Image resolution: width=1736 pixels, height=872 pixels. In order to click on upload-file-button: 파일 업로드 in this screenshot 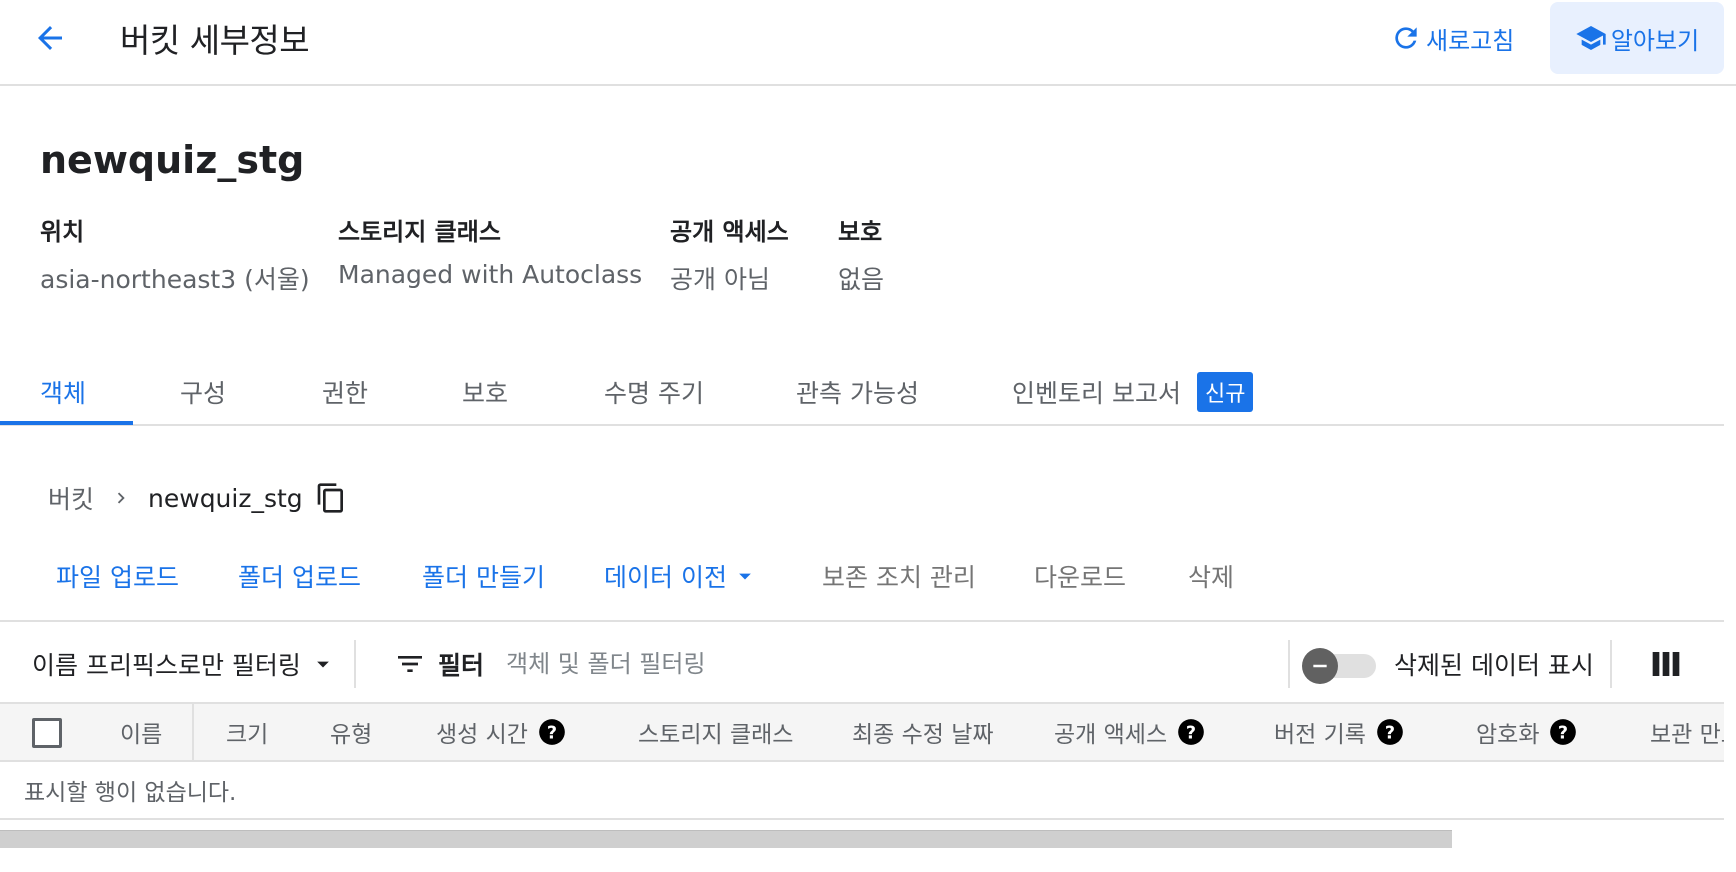, I will do `click(117, 576)`.